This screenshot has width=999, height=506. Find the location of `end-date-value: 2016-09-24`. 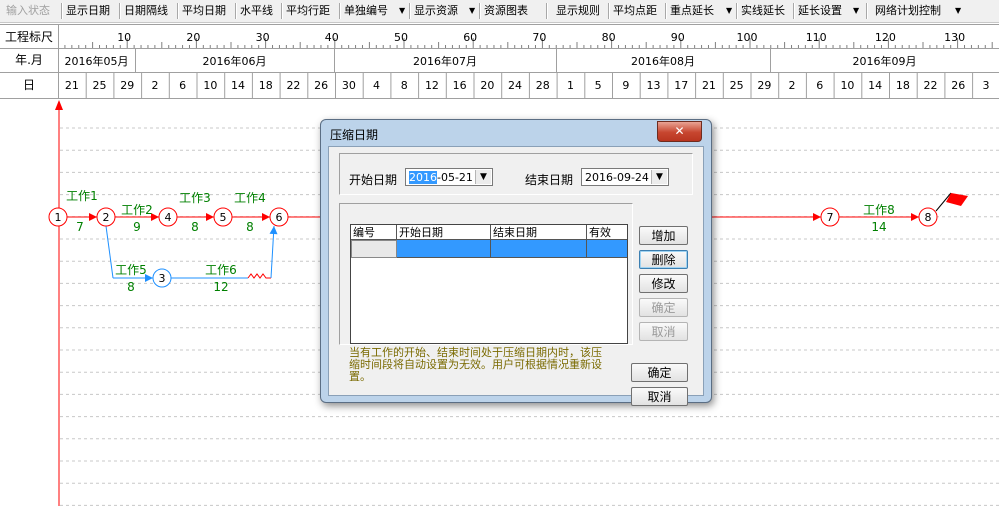

end-date-value: 2016-09-24 is located at coordinates (617, 177).